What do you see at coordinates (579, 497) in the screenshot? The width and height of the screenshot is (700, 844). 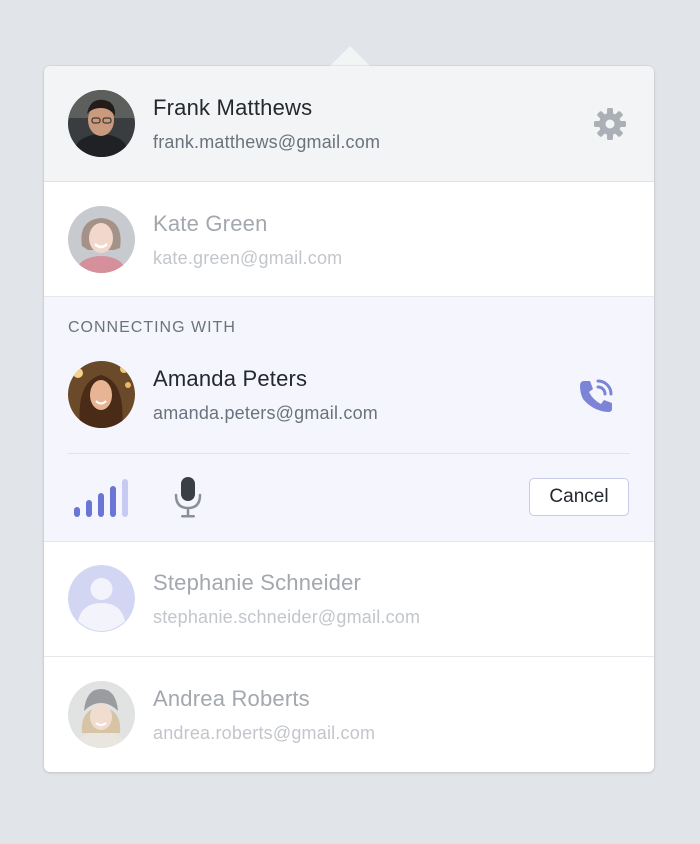 I see `cancel-button: Cancel` at bounding box center [579, 497].